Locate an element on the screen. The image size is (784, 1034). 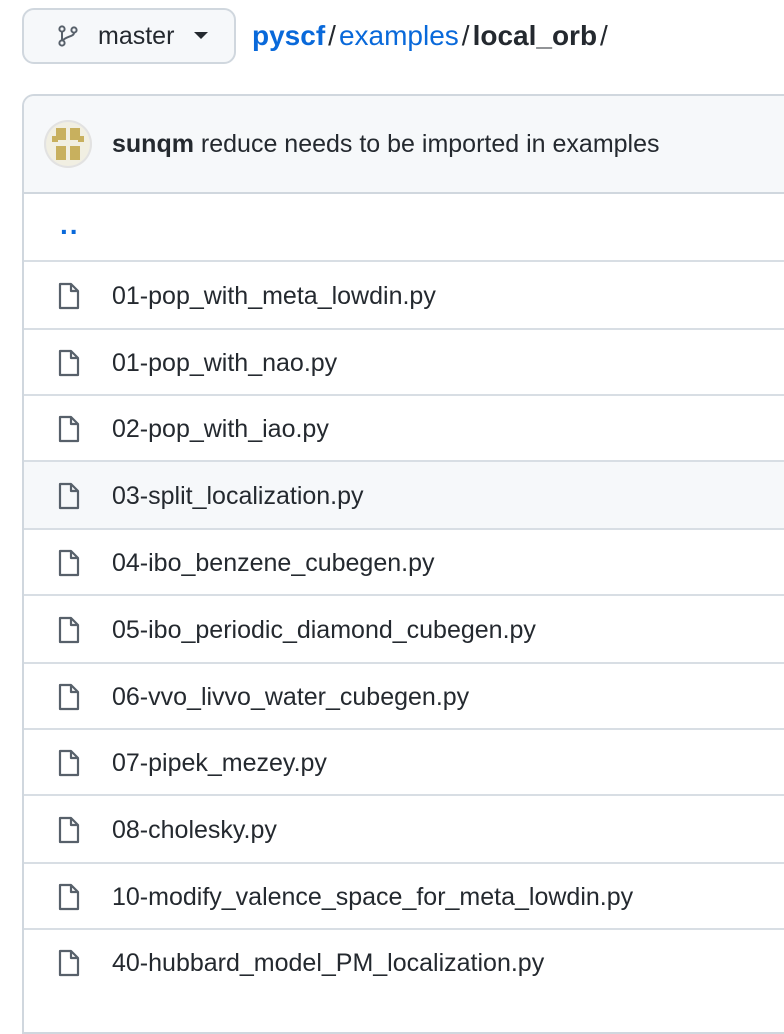
breadcrumb-current-folder: local_orb is located at coordinates (535, 35).